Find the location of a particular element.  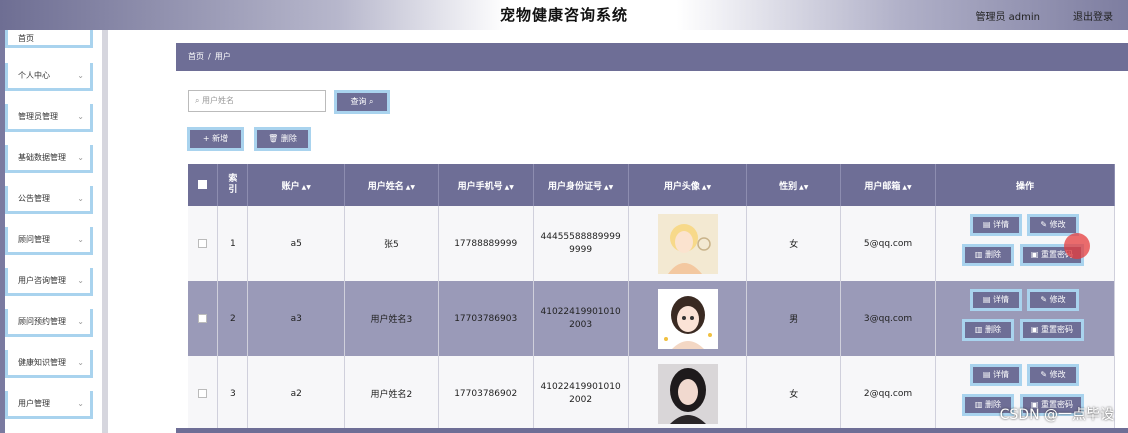

sidebar-item-consultant: 顾问管理 ⌄ is located at coordinates (49, 241).